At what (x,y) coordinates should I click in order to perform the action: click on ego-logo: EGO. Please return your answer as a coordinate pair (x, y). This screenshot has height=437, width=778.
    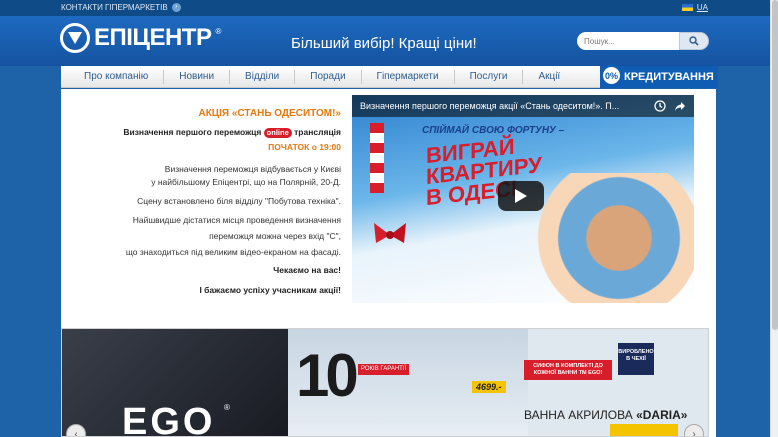
    Looking at the image, I should click on (169, 419).